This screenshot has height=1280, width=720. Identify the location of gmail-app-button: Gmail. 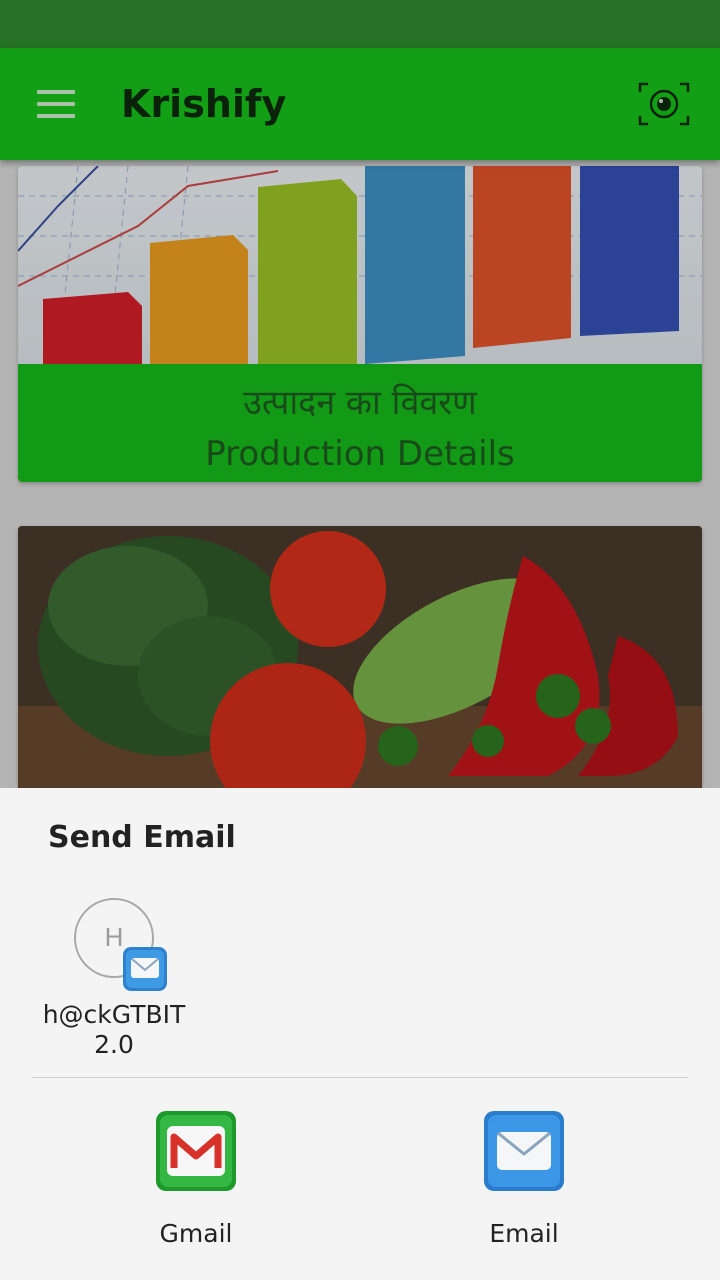
(196, 1179).